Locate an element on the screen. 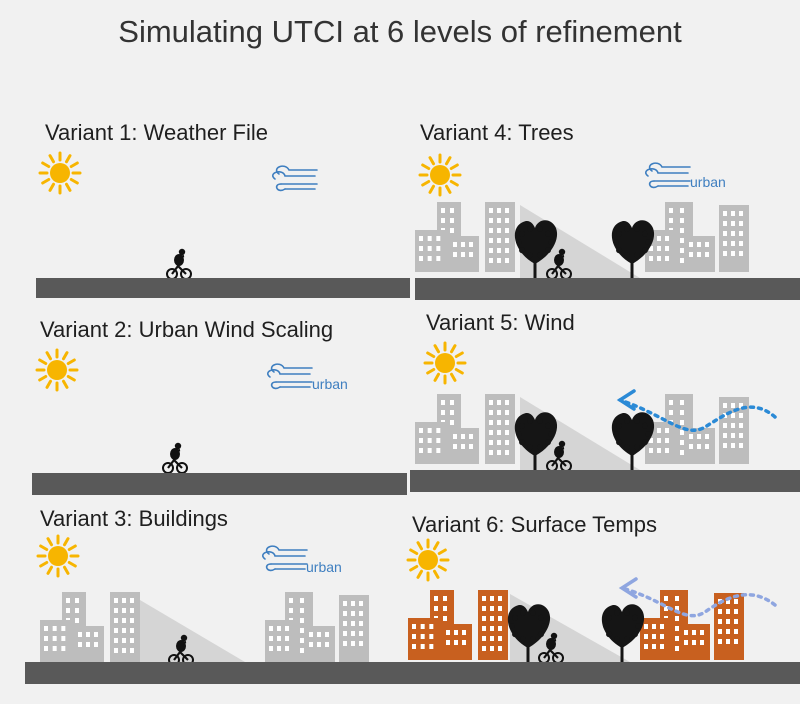  panel-label: Variant 6: Surface Temps is located at coordinates (534, 524).